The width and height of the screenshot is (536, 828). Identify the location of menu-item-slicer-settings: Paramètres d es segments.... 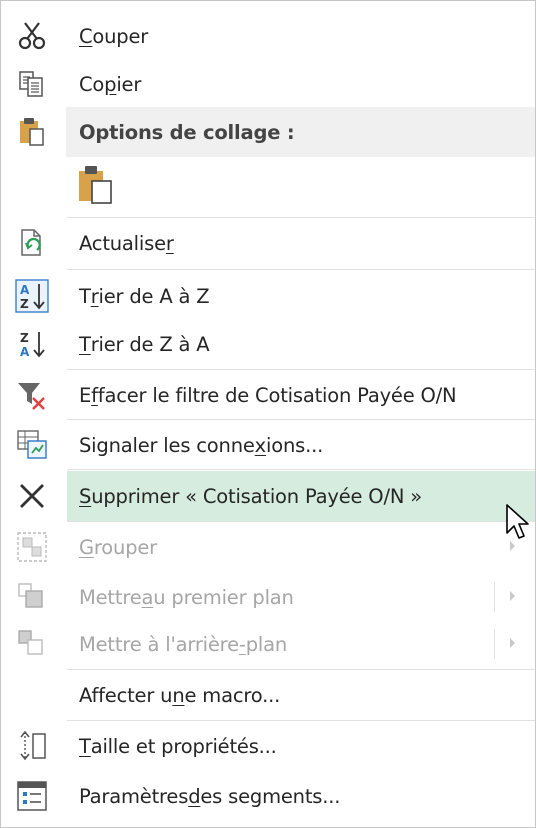
(268, 796).